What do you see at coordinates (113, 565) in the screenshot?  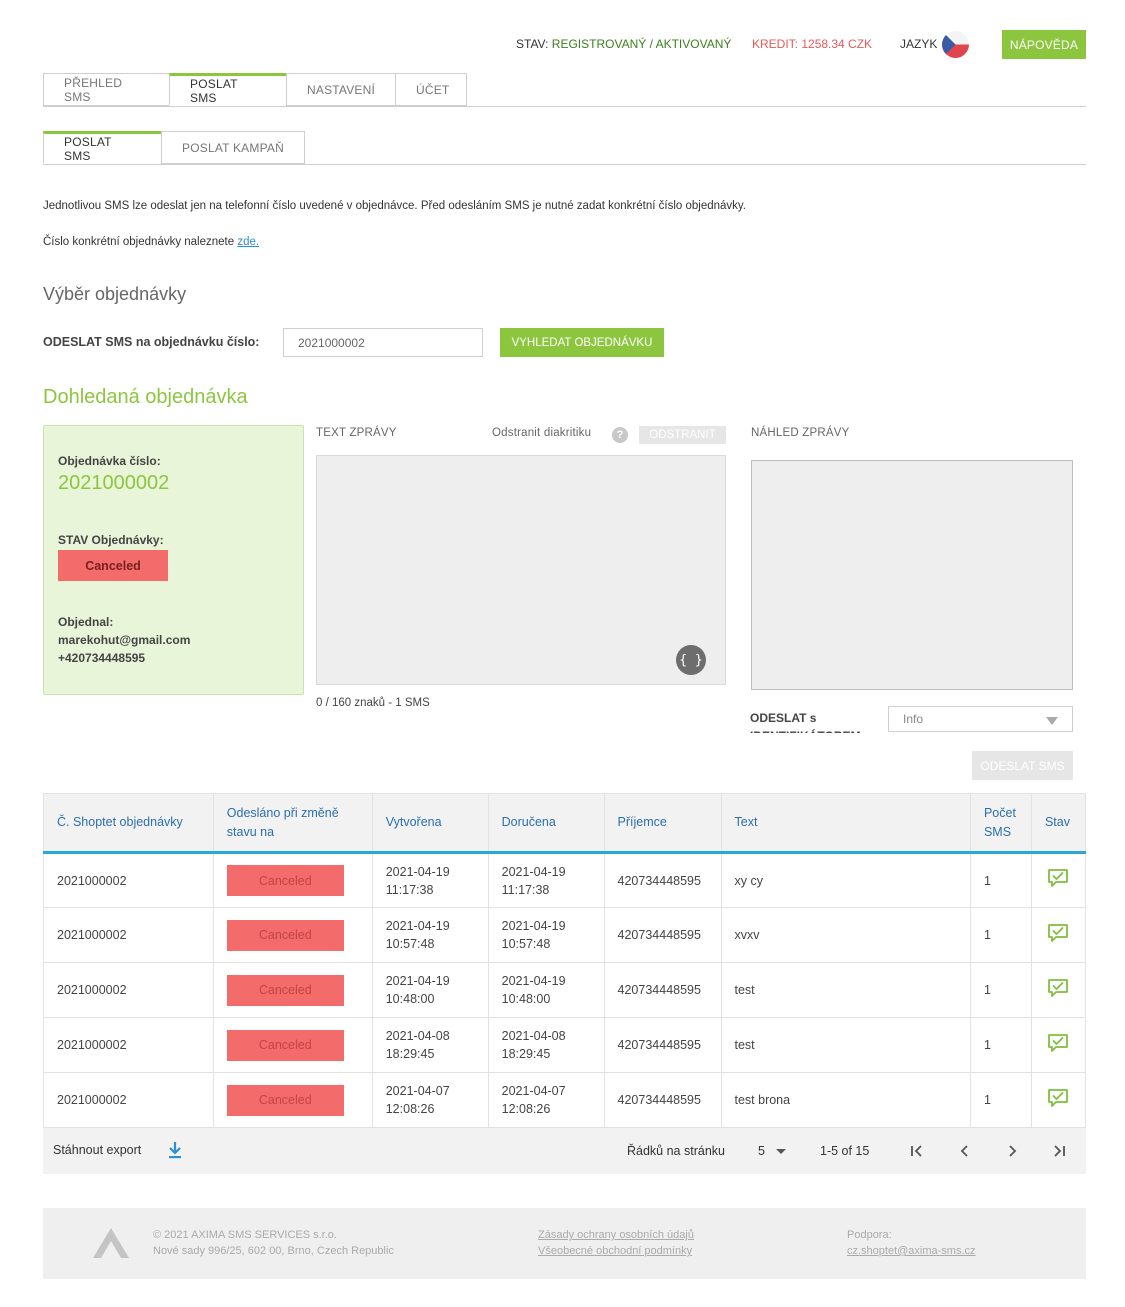 I see `order-state-badge: Canceled` at bounding box center [113, 565].